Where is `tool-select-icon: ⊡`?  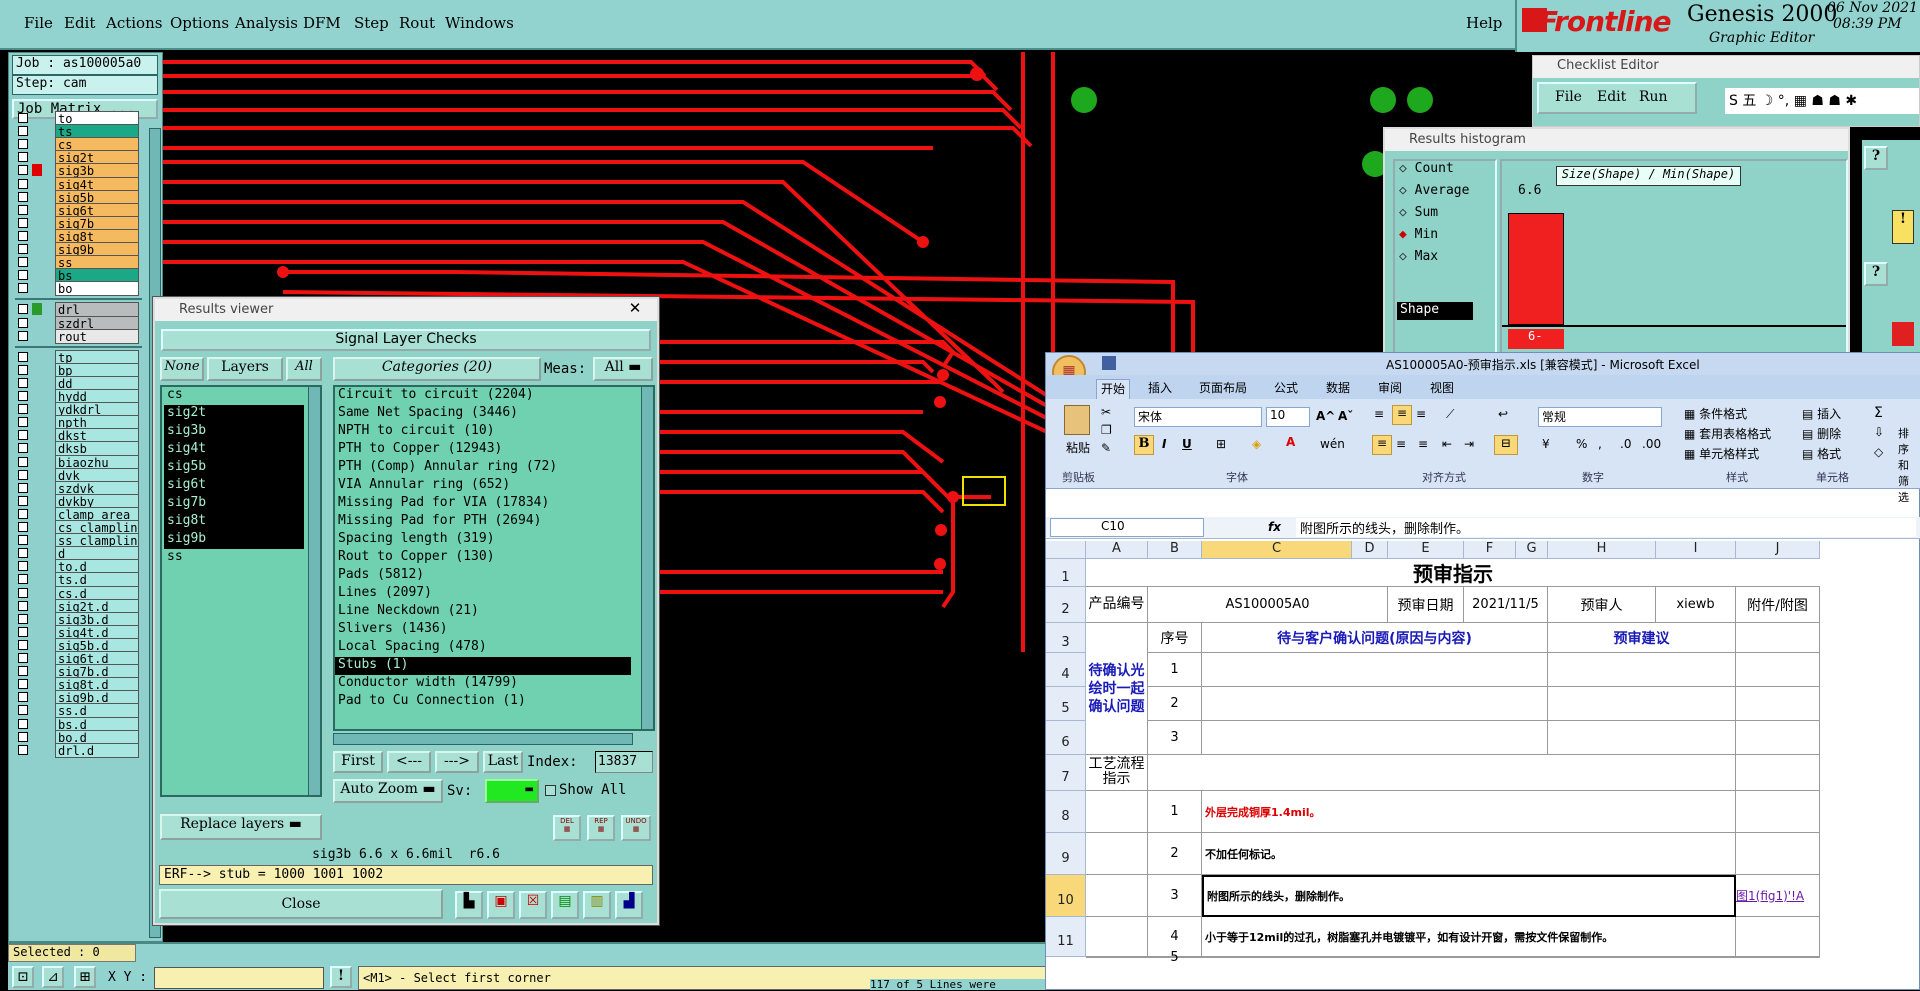
tool-select-icon: ⊡ is located at coordinates (23, 977).